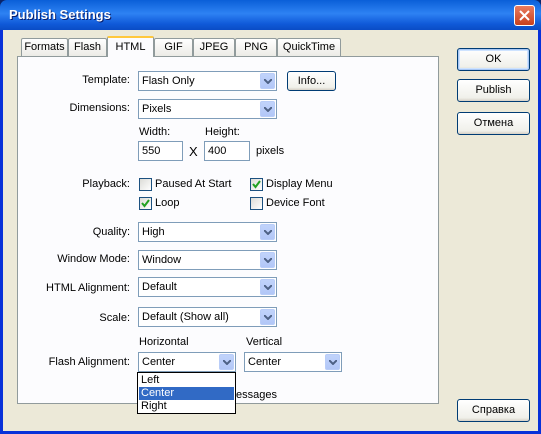 The width and height of the screenshot is (541, 434). What do you see at coordinates (87, 47) in the screenshot?
I see `tab-flash: Flash` at bounding box center [87, 47].